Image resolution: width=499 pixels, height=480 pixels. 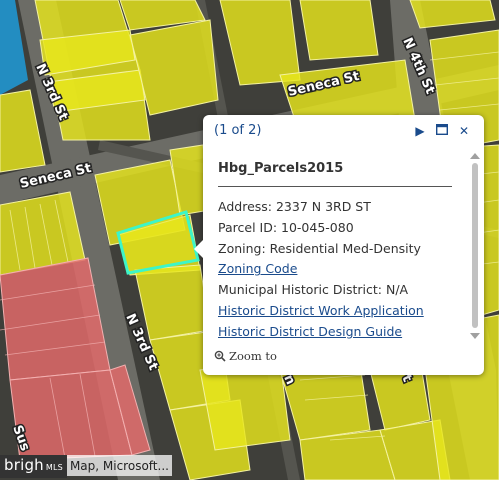 What do you see at coordinates (343, 332) in the screenshot?
I see `design-guide-link: Historic District Design Guide` at bounding box center [343, 332].